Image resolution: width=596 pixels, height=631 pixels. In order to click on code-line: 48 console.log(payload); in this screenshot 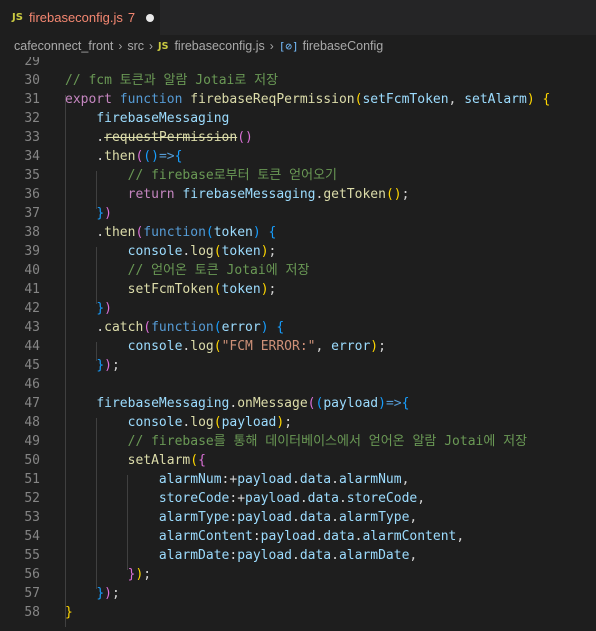, I will do `click(298, 422)`.